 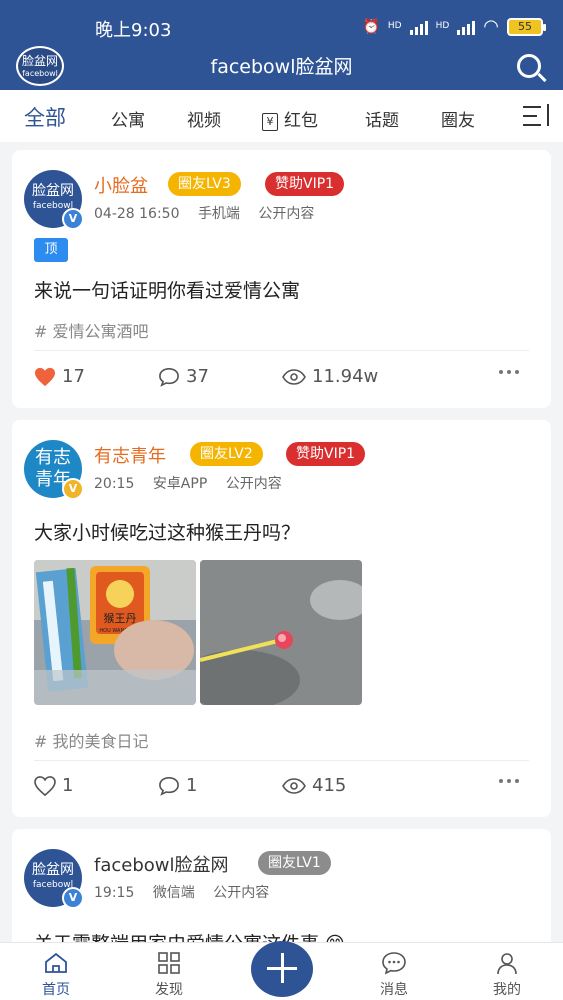 What do you see at coordinates (204, 184) in the screenshot?
I see `level-badge: 圈友LV3` at bounding box center [204, 184].